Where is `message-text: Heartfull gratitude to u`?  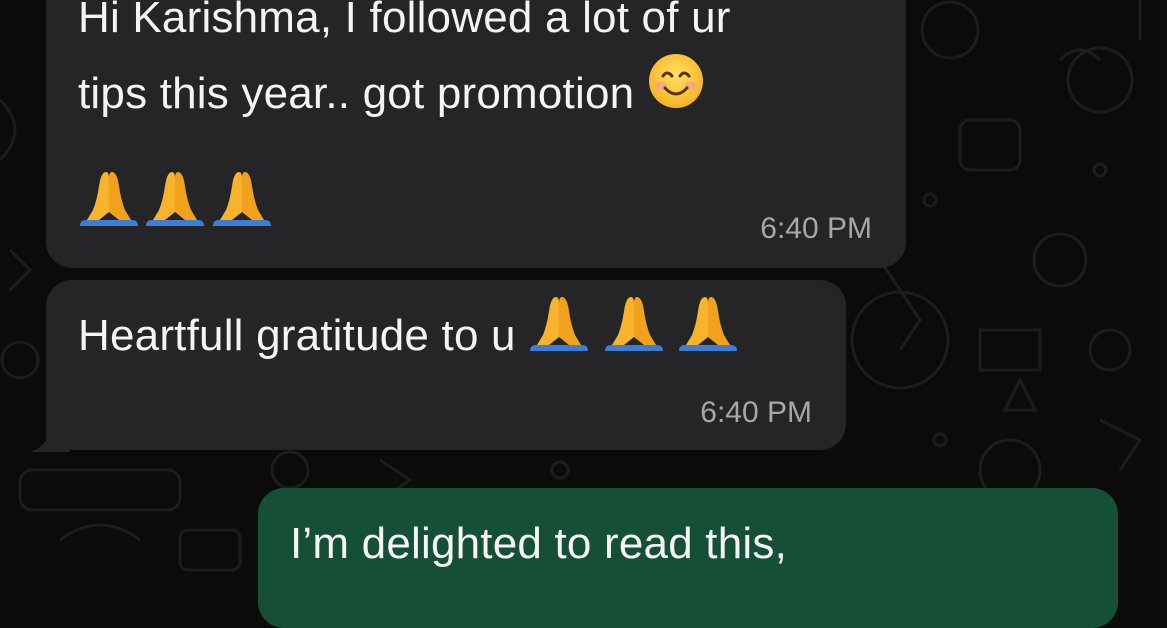 message-text: Heartfull gratitude to u is located at coordinates (408, 337).